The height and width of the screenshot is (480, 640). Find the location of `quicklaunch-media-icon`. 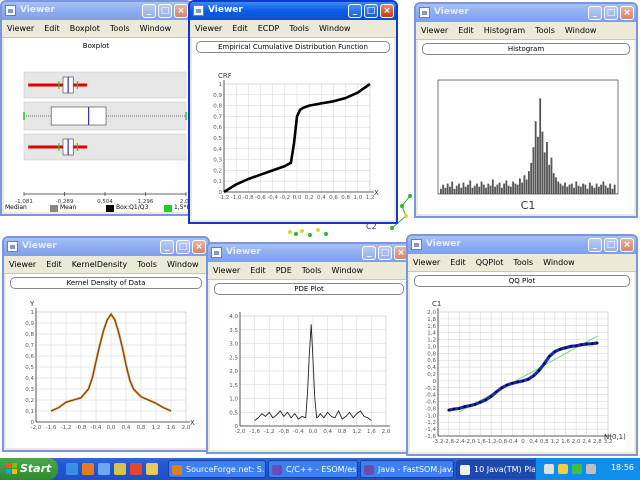

quicklaunch-media-icon is located at coordinates (136, 469).